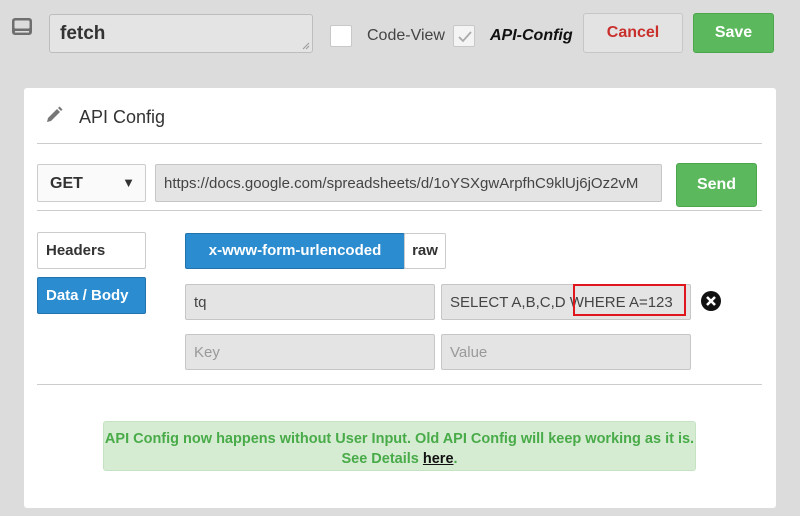  I want to click on name-input: fetch, so click(181, 33).